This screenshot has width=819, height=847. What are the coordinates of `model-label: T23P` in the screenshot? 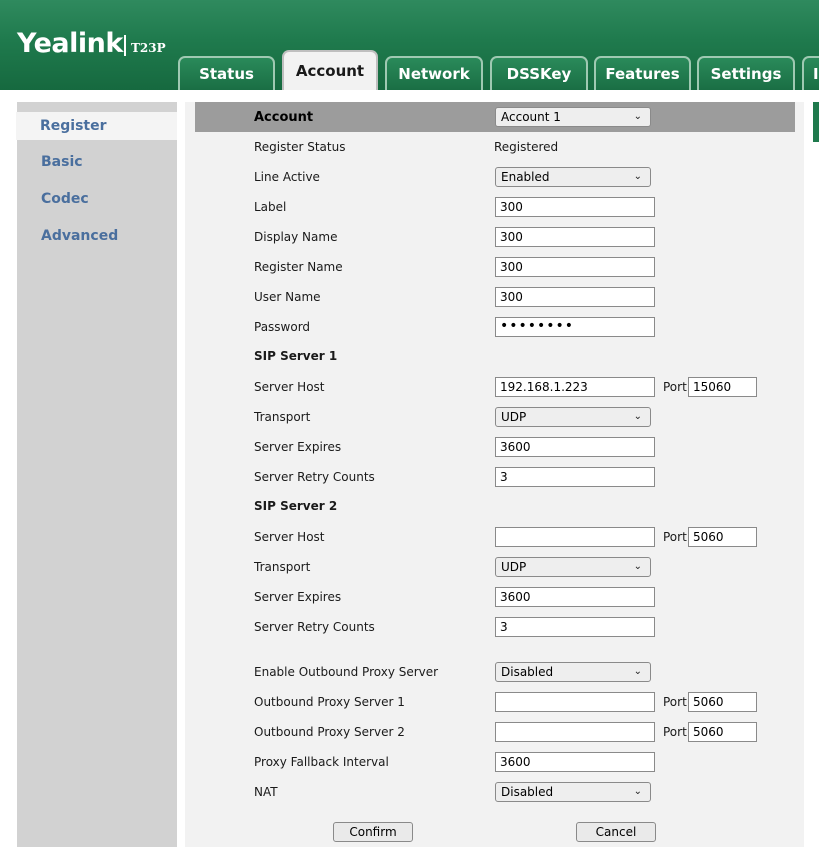 It's located at (148, 48).